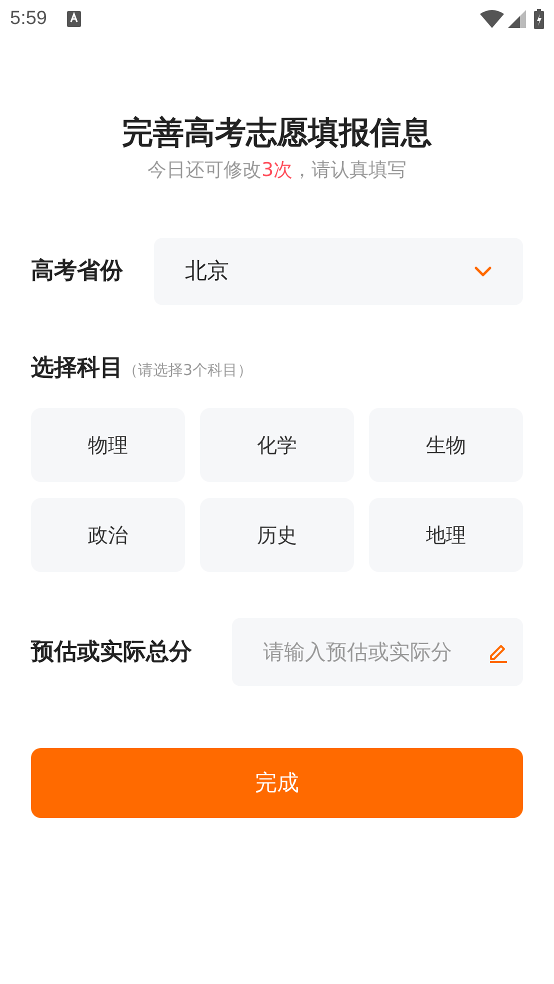 This screenshot has height=984, width=554. I want to click on province-label: 高考省份, so click(77, 271).